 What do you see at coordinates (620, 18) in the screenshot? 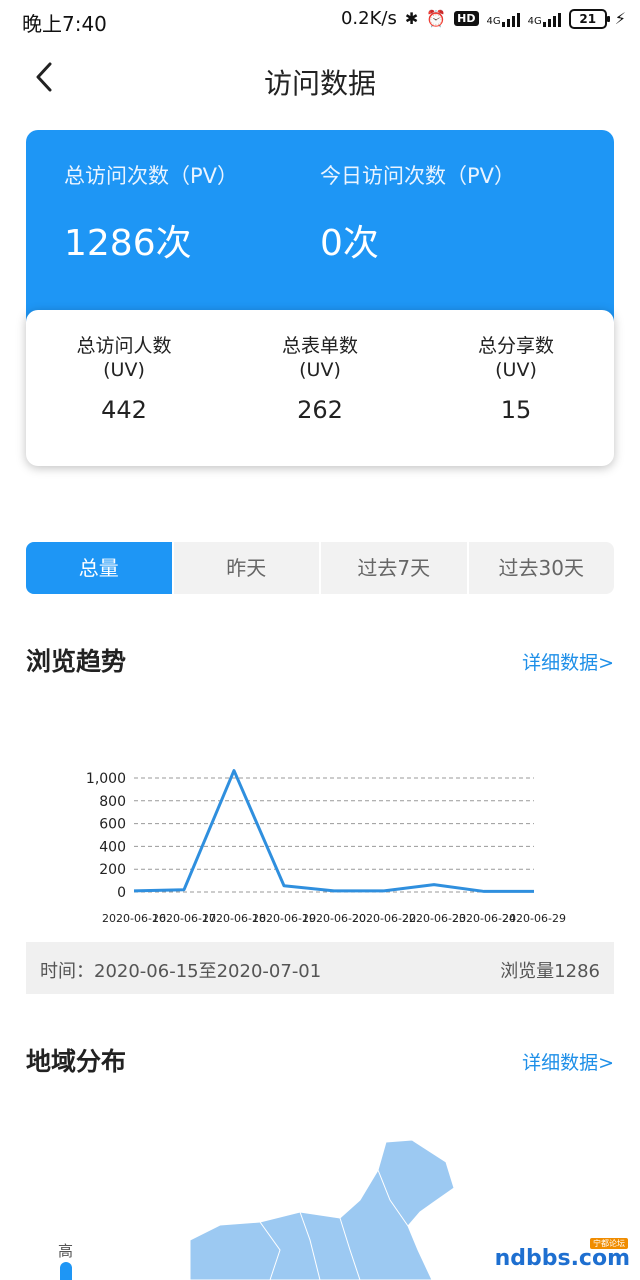
I see `charging-icon: ⚡` at bounding box center [620, 18].